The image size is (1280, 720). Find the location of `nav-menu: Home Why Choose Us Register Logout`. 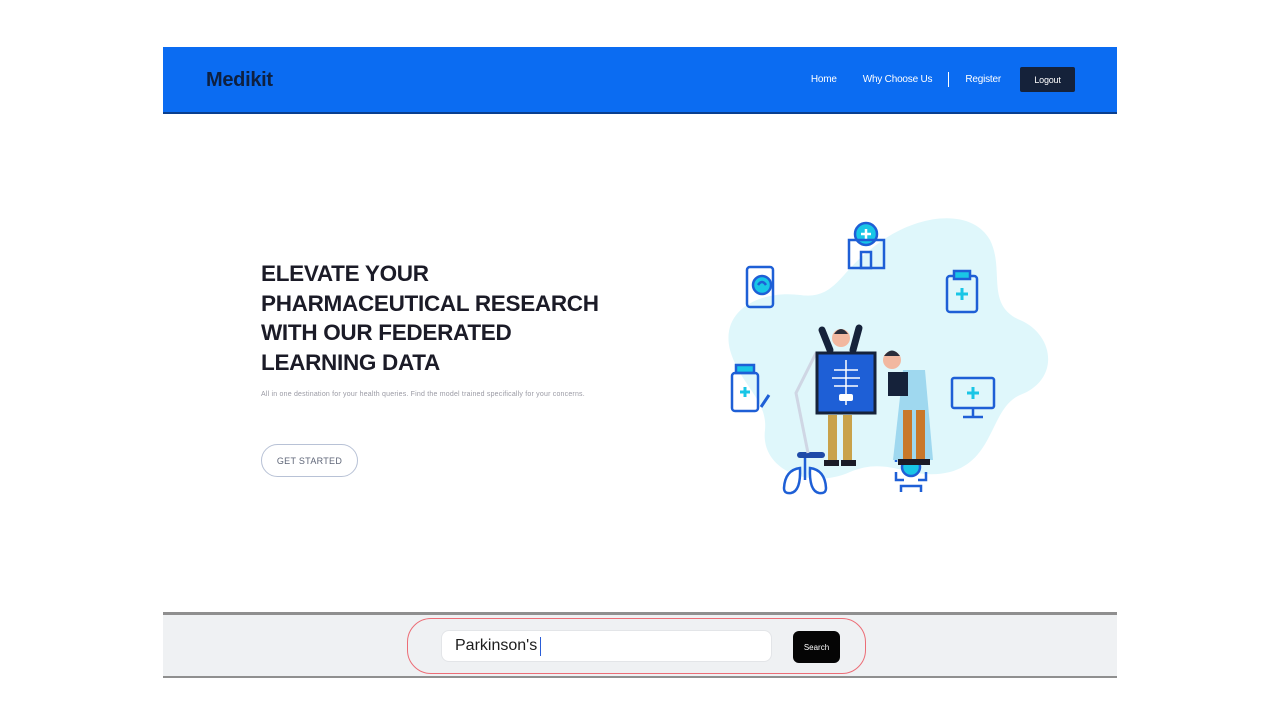

nav-menu: Home Why Choose Us Register Logout is located at coordinates (930, 79).